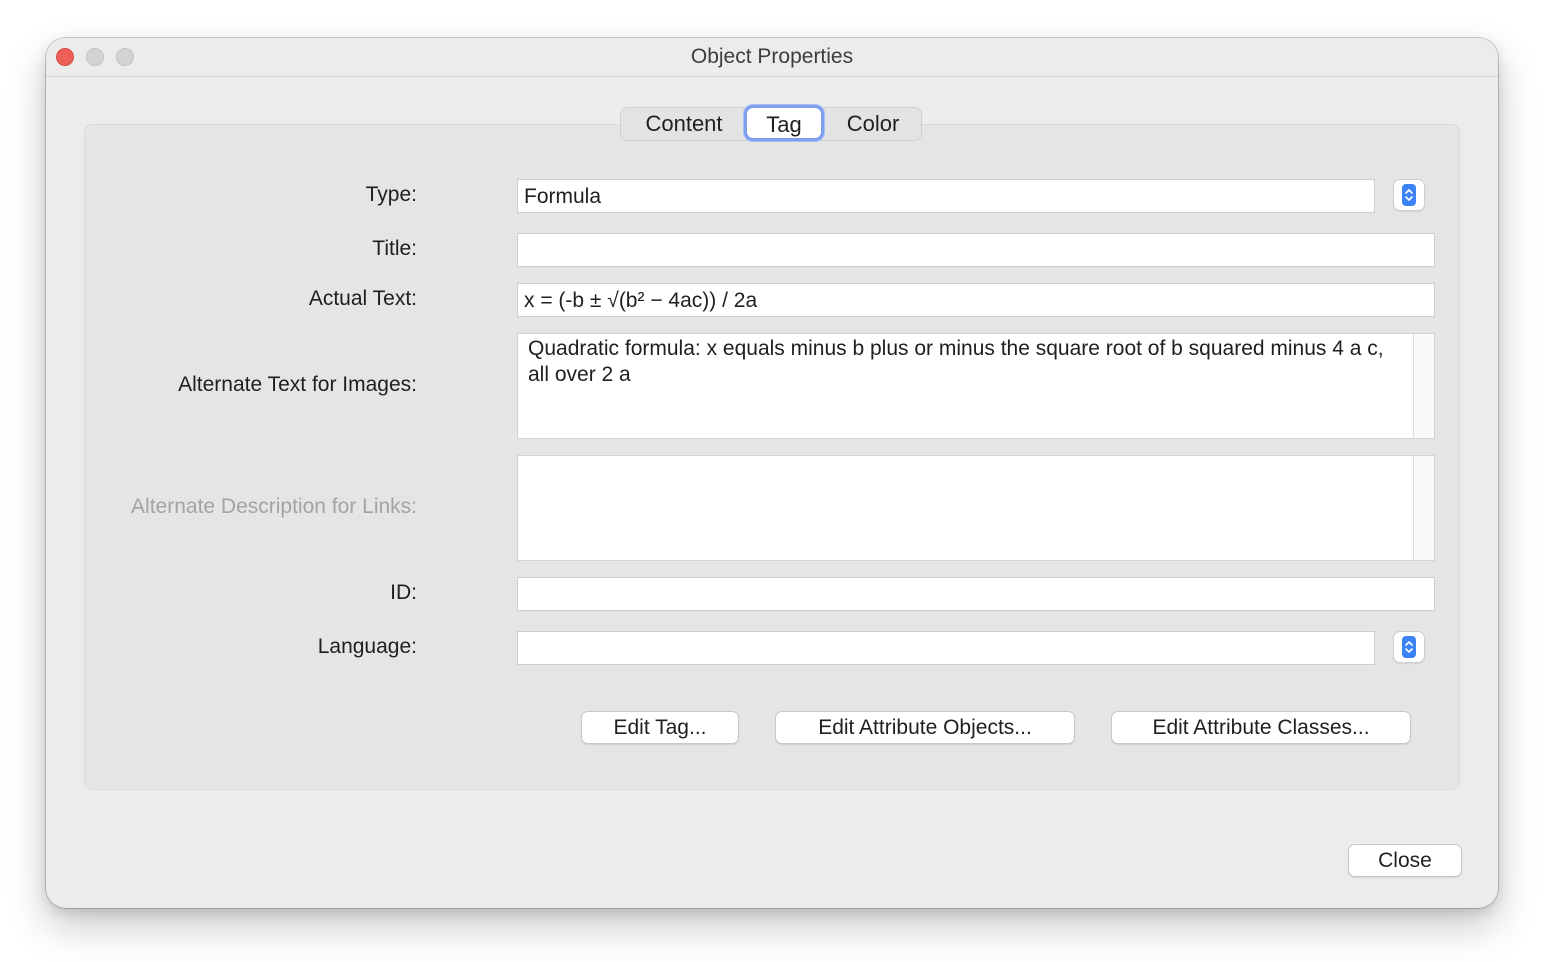 Image resolution: width=1544 pixels, height=962 pixels. I want to click on actual-text-field: x = (-b ± √(b² − 4ac)) / 2a, so click(976, 300).